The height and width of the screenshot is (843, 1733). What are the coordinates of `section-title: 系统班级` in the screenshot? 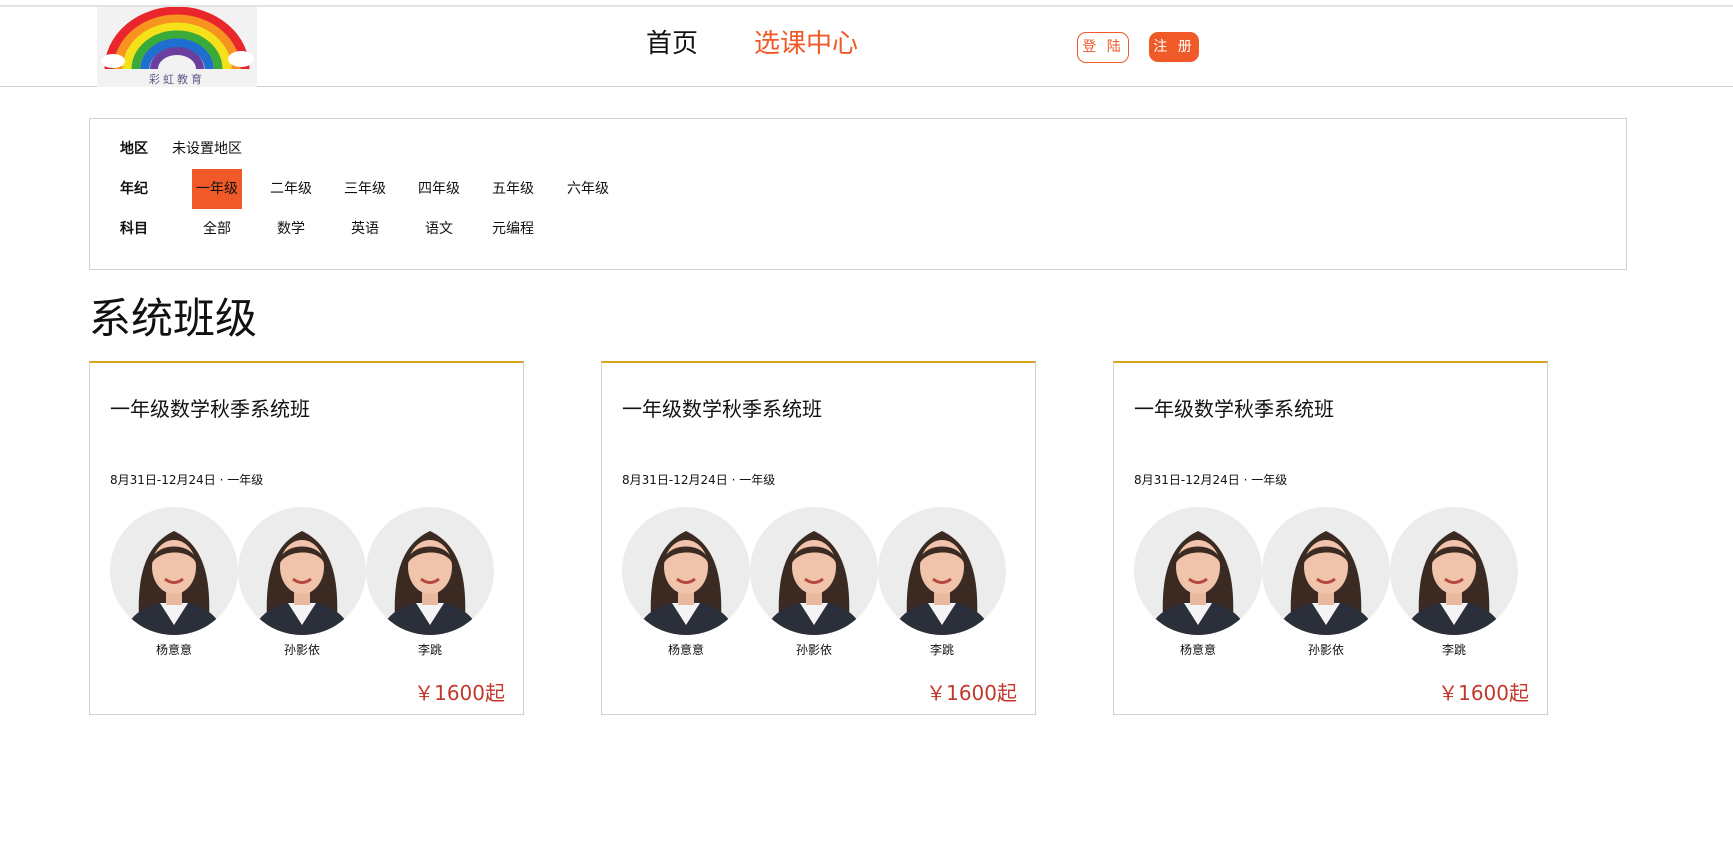 It's located at (173, 318).